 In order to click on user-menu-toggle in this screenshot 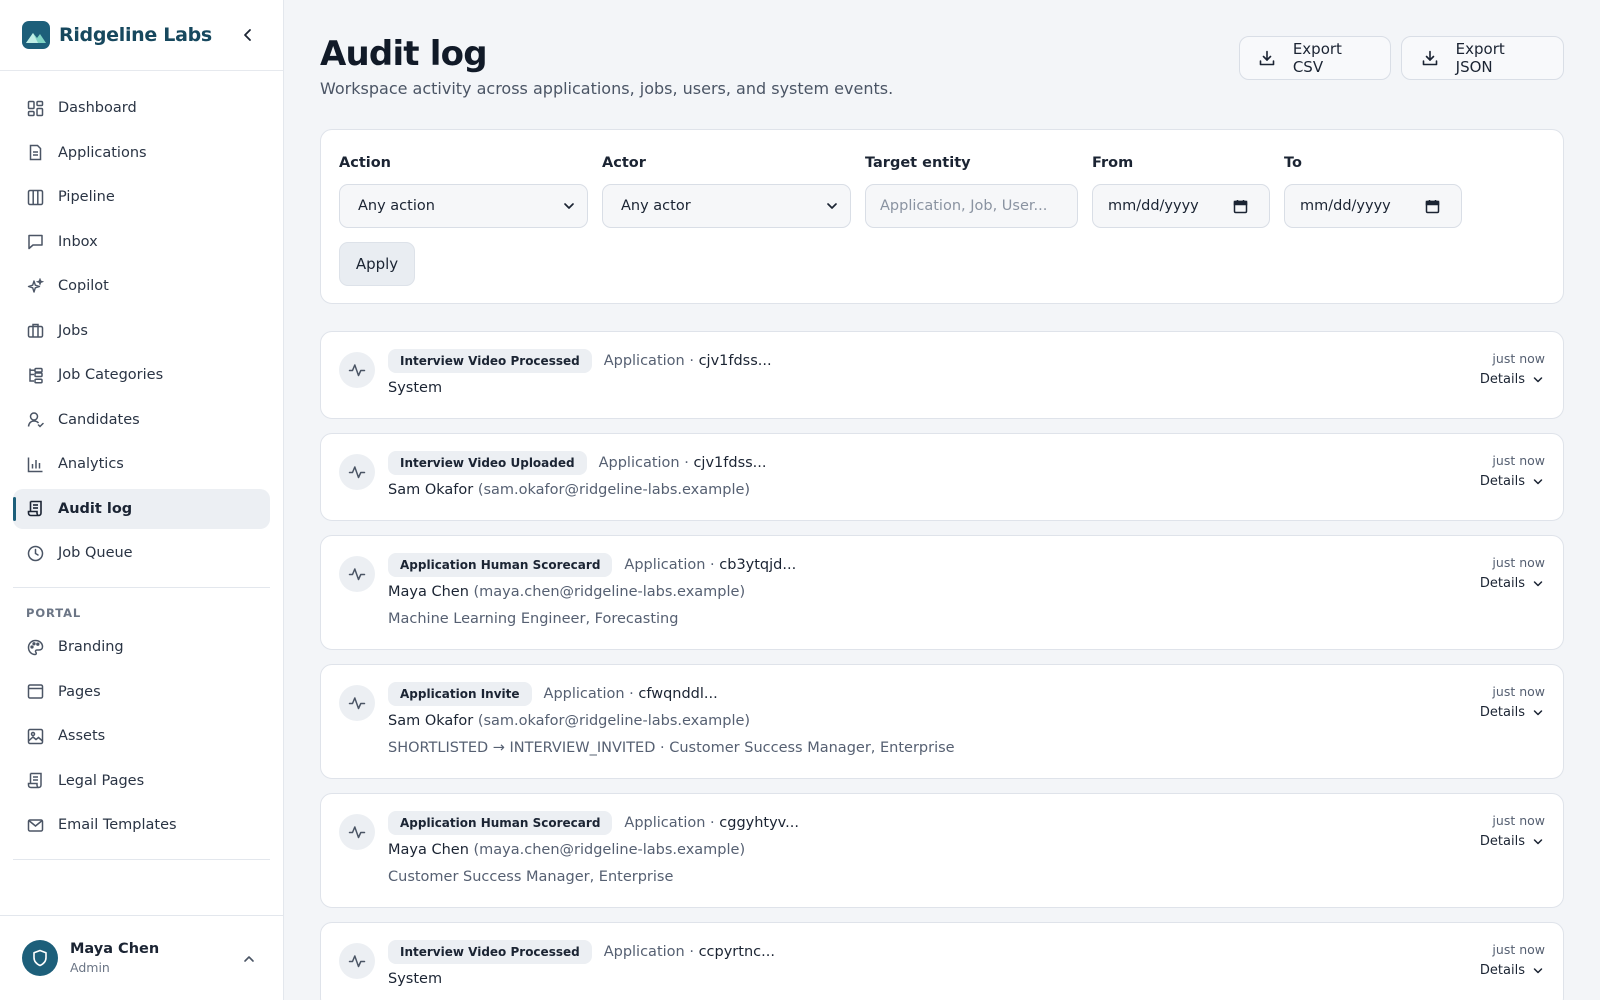, I will do `click(249, 959)`.